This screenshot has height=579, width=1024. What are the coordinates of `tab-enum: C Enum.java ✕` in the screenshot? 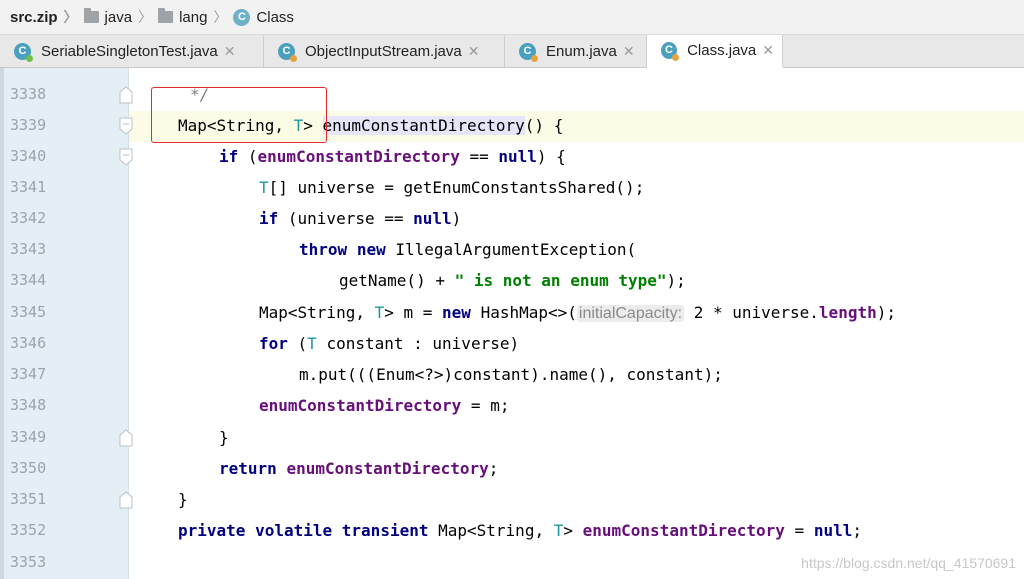 It's located at (576, 51).